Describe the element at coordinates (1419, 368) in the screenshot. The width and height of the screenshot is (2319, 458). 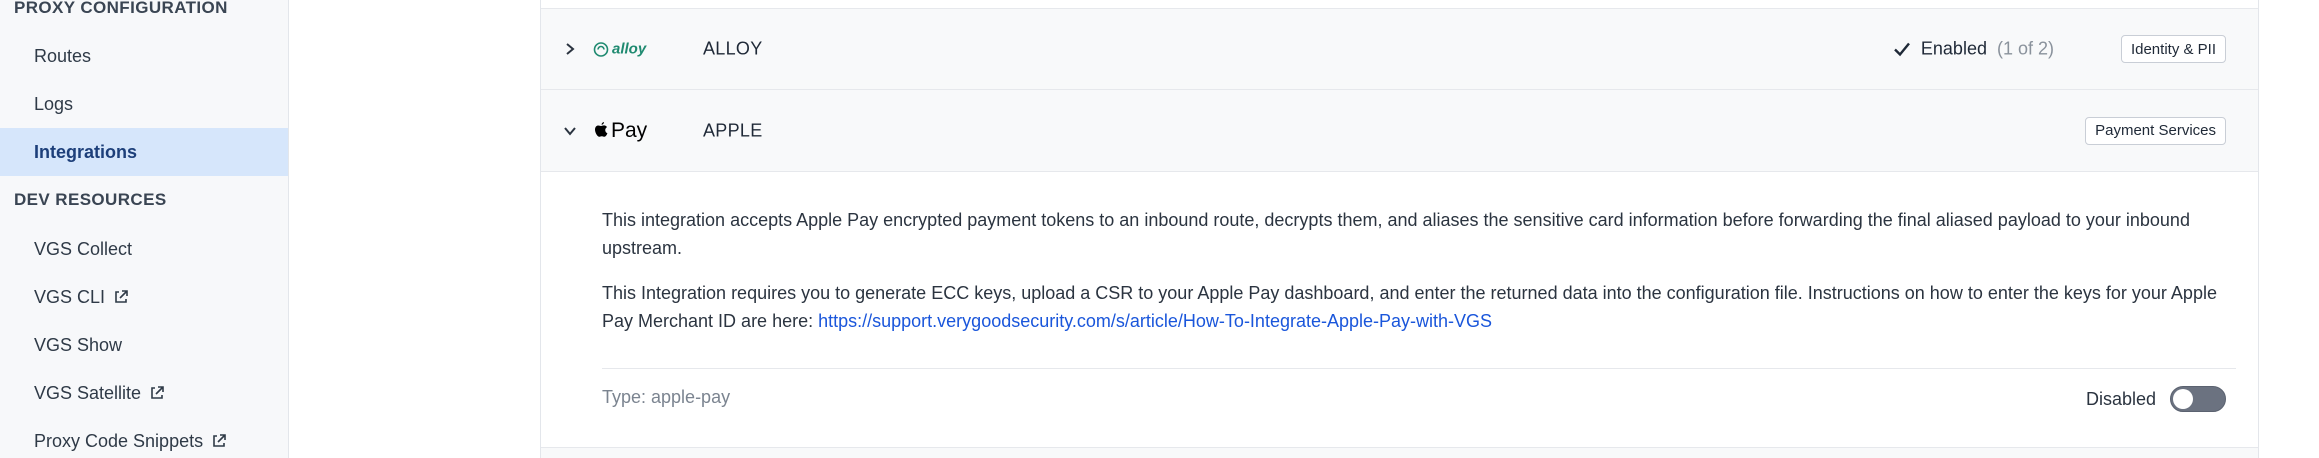
I see `divider` at that location.